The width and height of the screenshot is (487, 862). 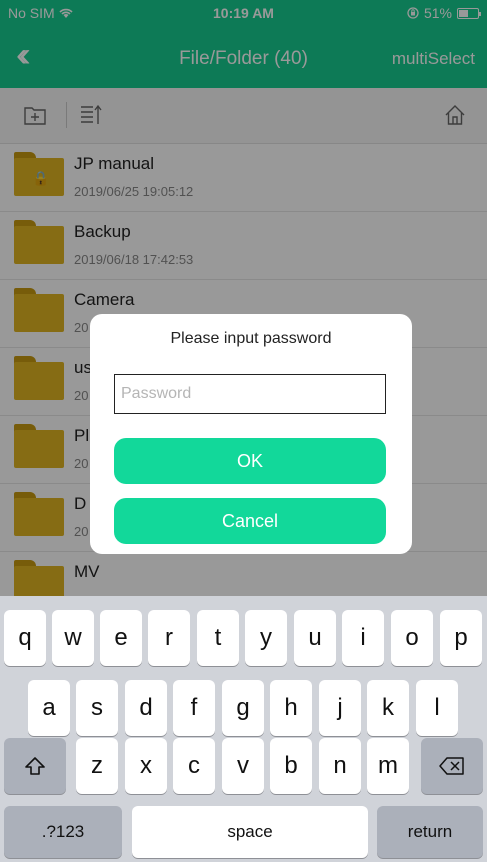 What do you see at coordinates (97, 708) in the screenshot?
I see `key-s: s` at bounding box center [97, 708].